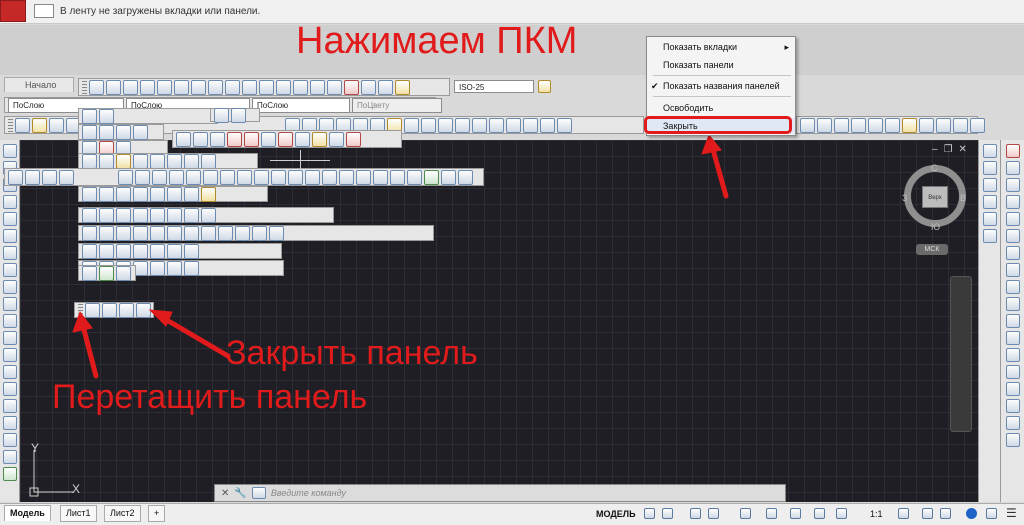  Describe the element at coordinates (9, 321) in the screenshot. I see `ellipse-arc-icon` at that location.